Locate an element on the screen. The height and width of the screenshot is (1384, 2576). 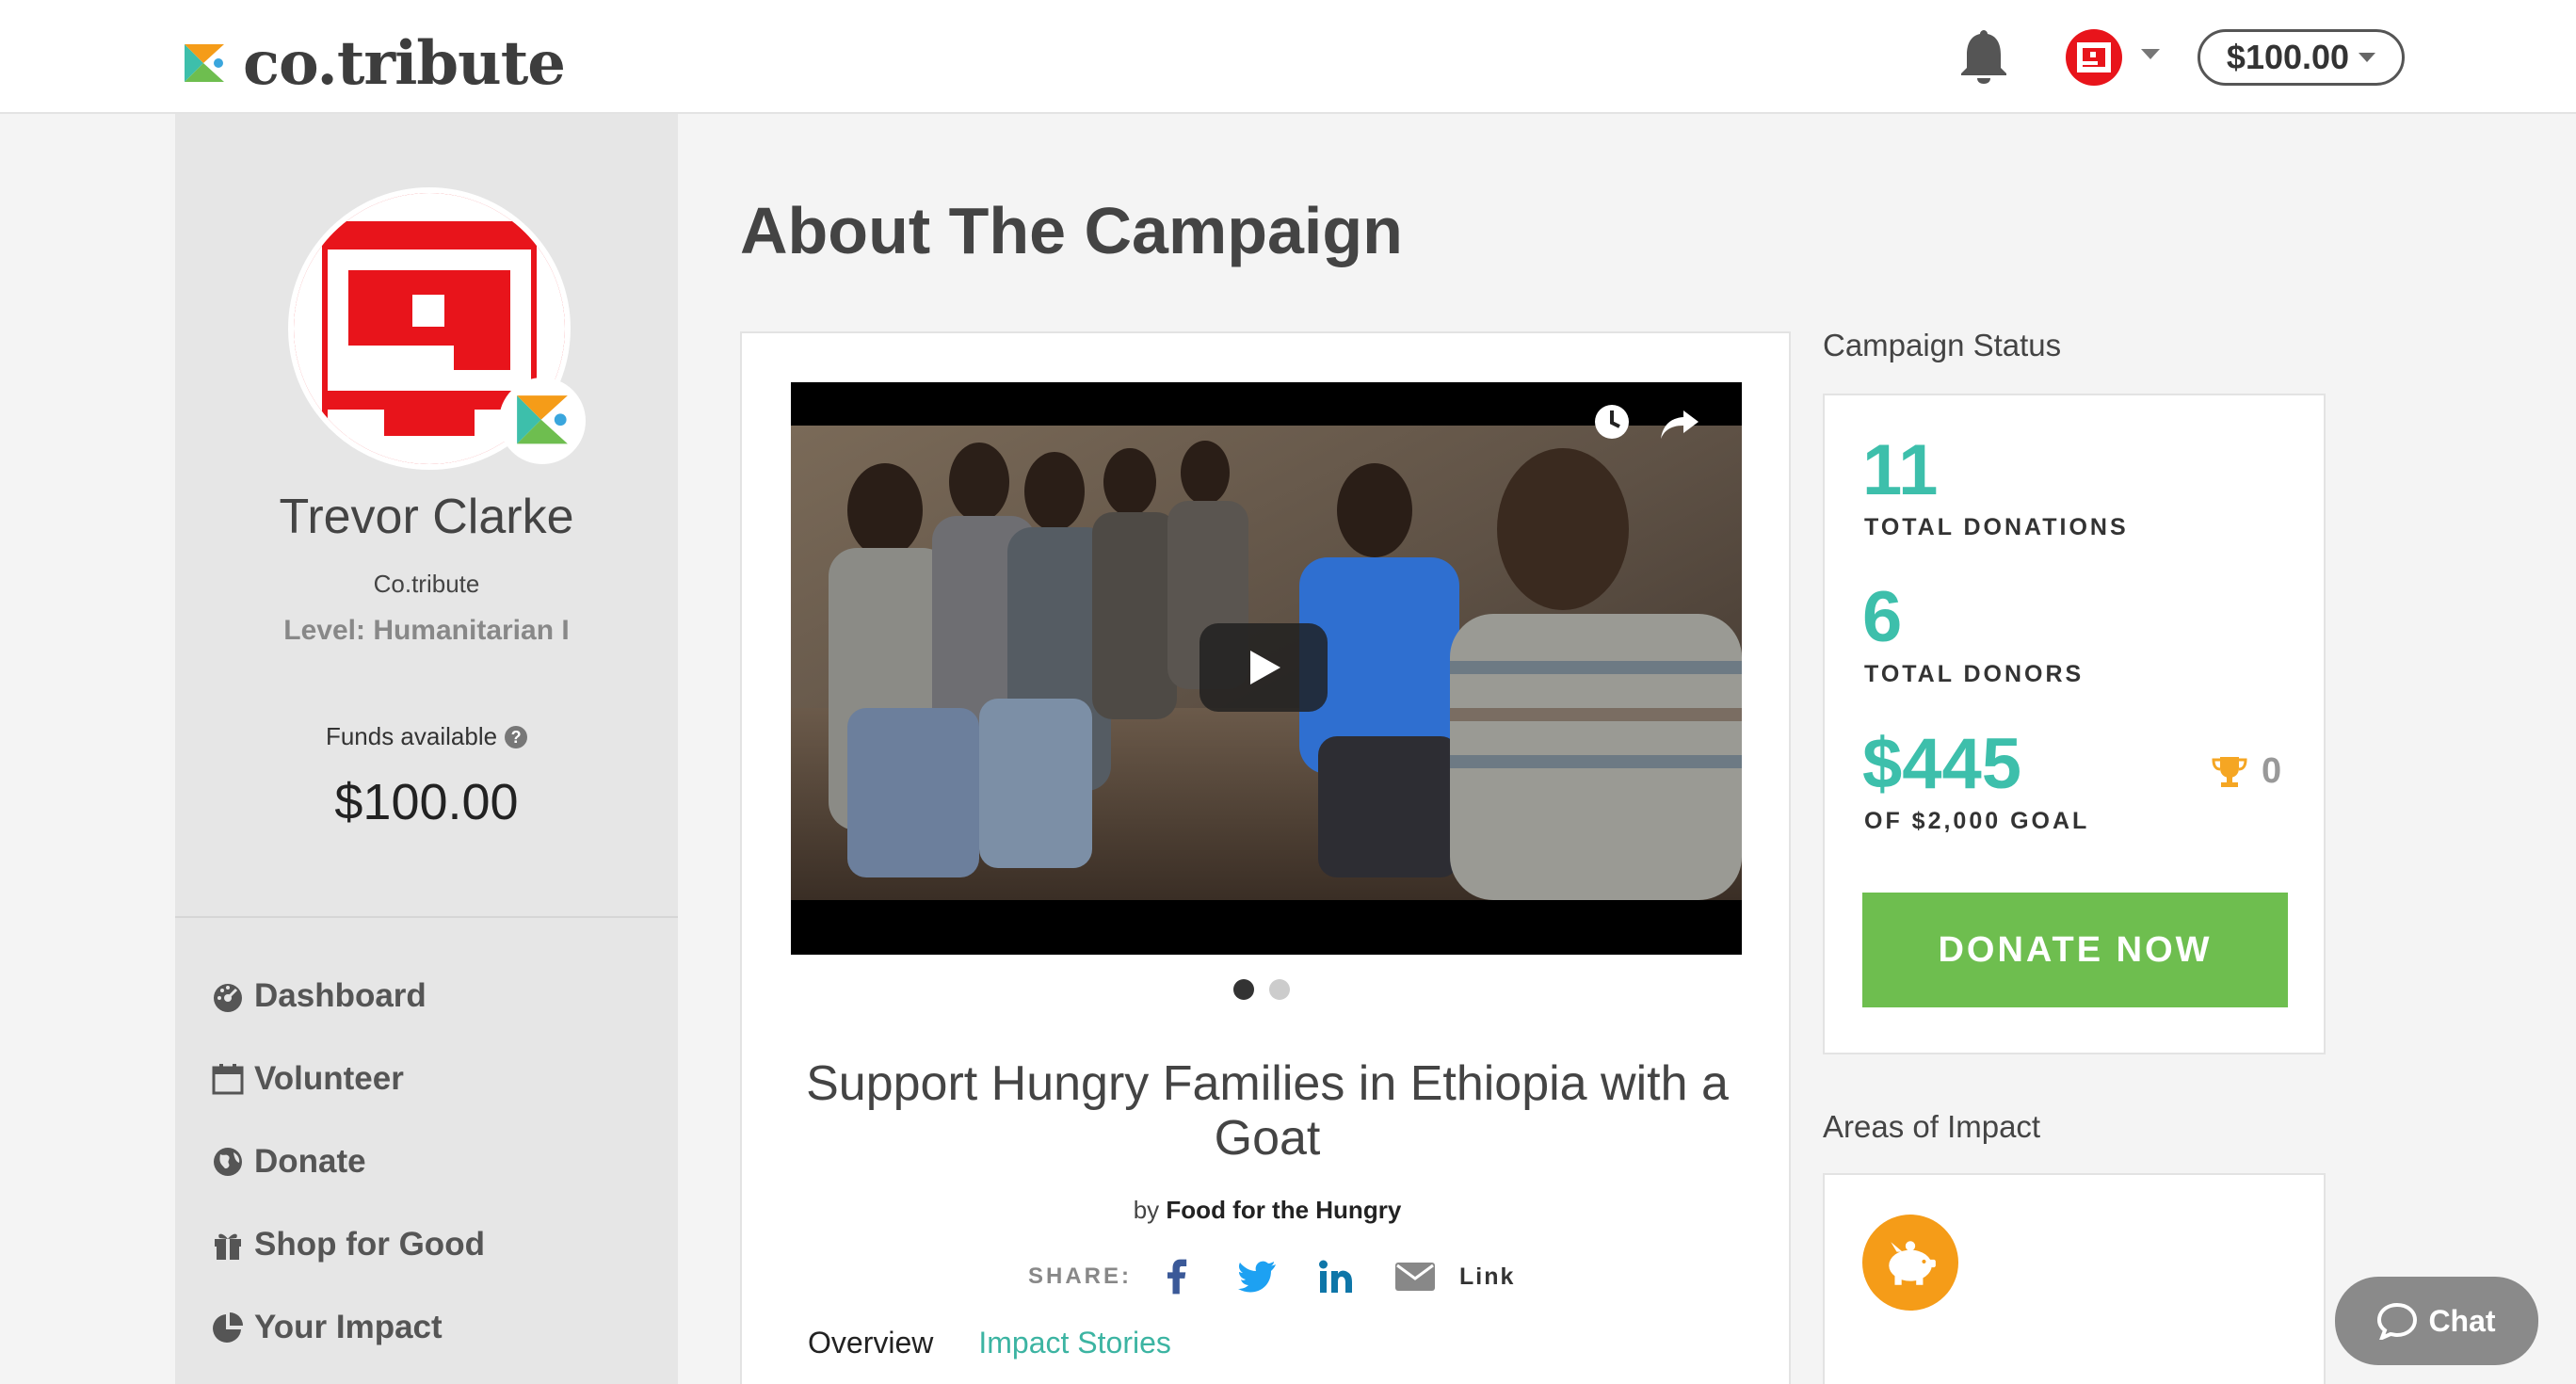
cotribute-logo: co.tribute is located at coordinates (373, 63).